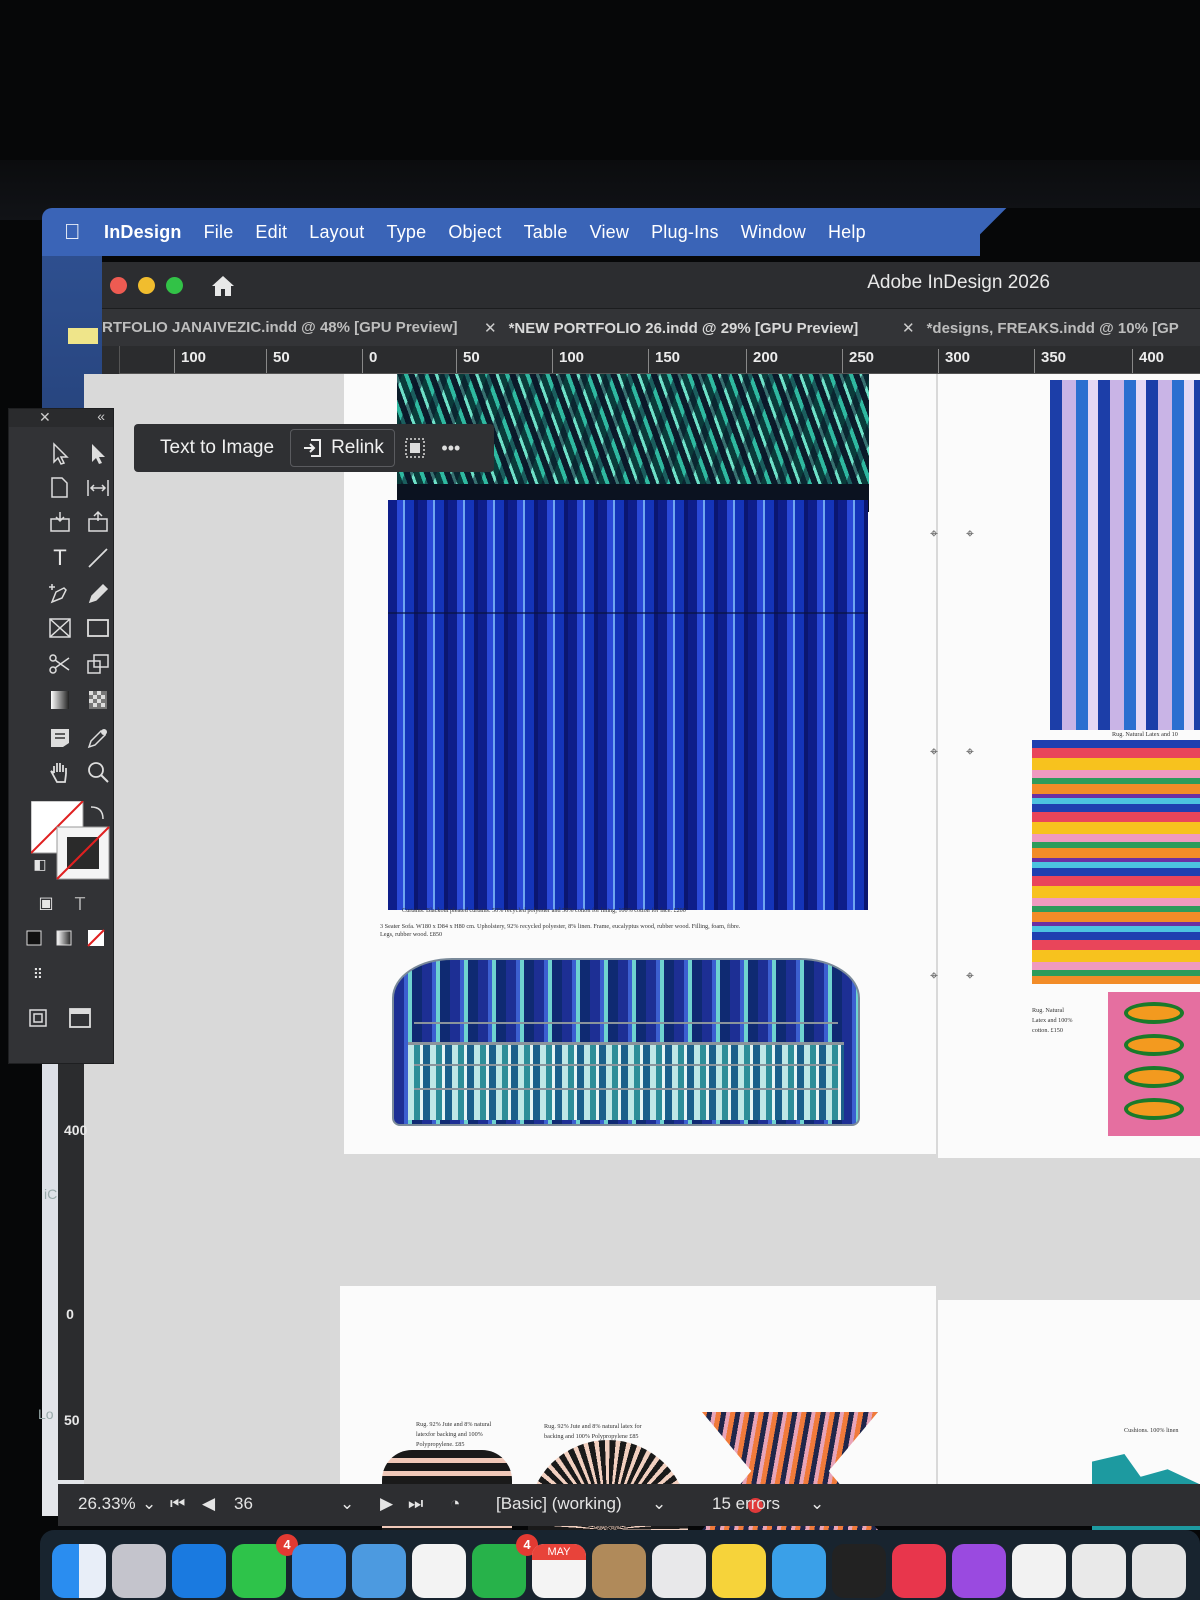  Describe the element at coordinates (1151, 1430) in the screenshot. I see `cushions-caption: Cushions. 100% linen` at that location.